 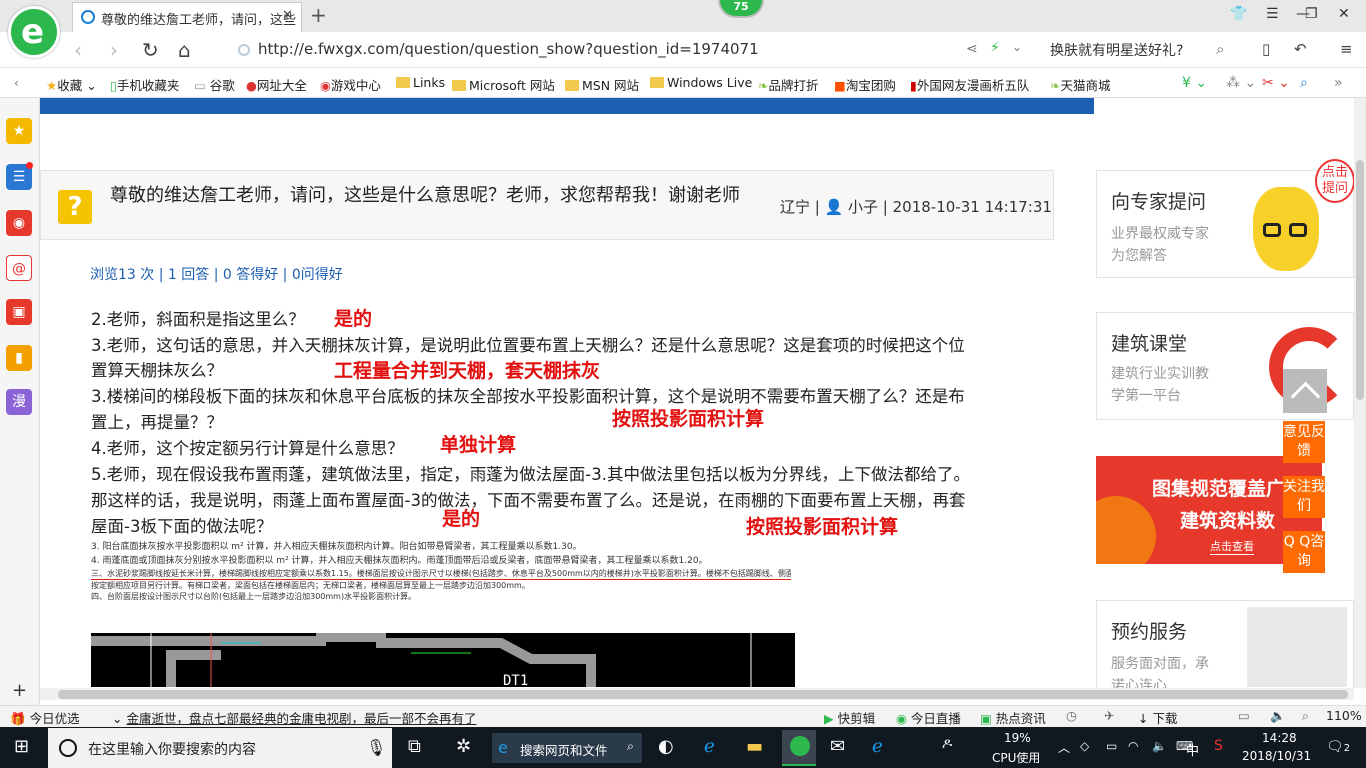 What do you see at coordinates (972, 49) in the screenshot?
I see `share-icon: ⋖` at bounding box center [972, 49].